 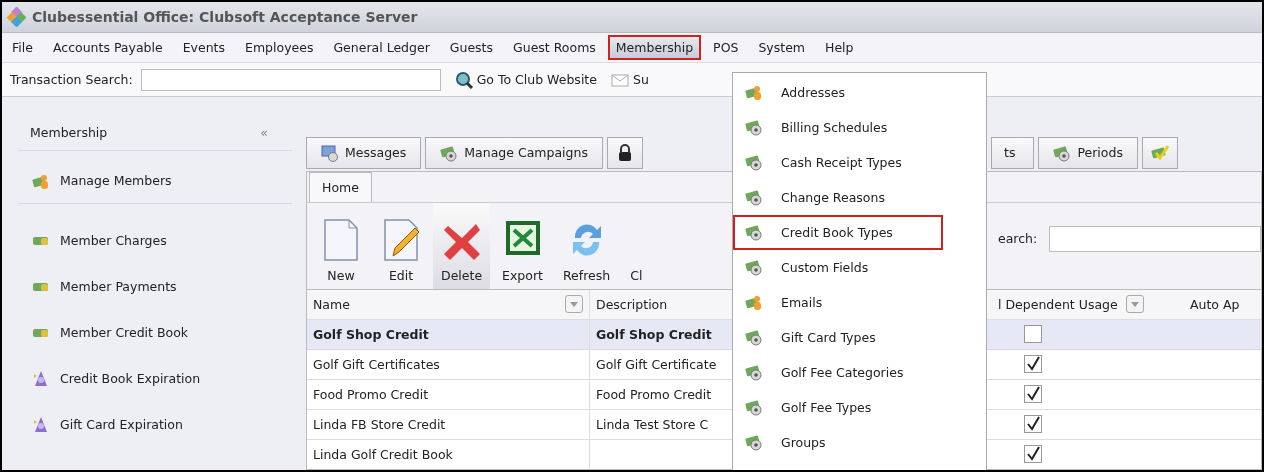 I want to click on sidebar-title: Membership, so click(x=69, y=132).